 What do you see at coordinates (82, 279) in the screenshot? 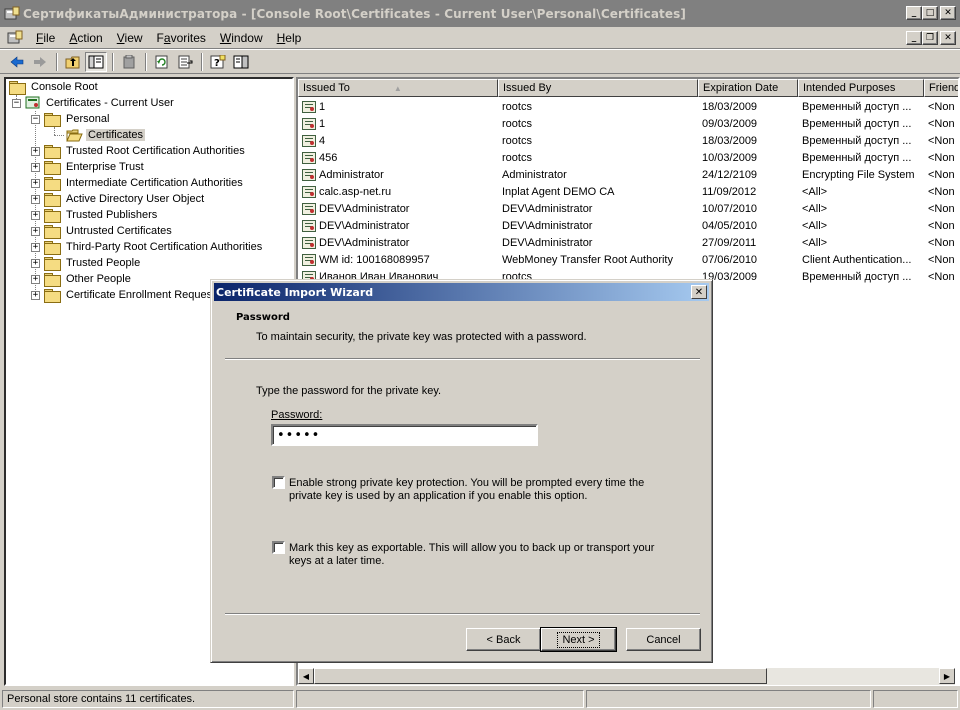
I see `tree-item-folder: + Other People` at bounding box center [82, 279].